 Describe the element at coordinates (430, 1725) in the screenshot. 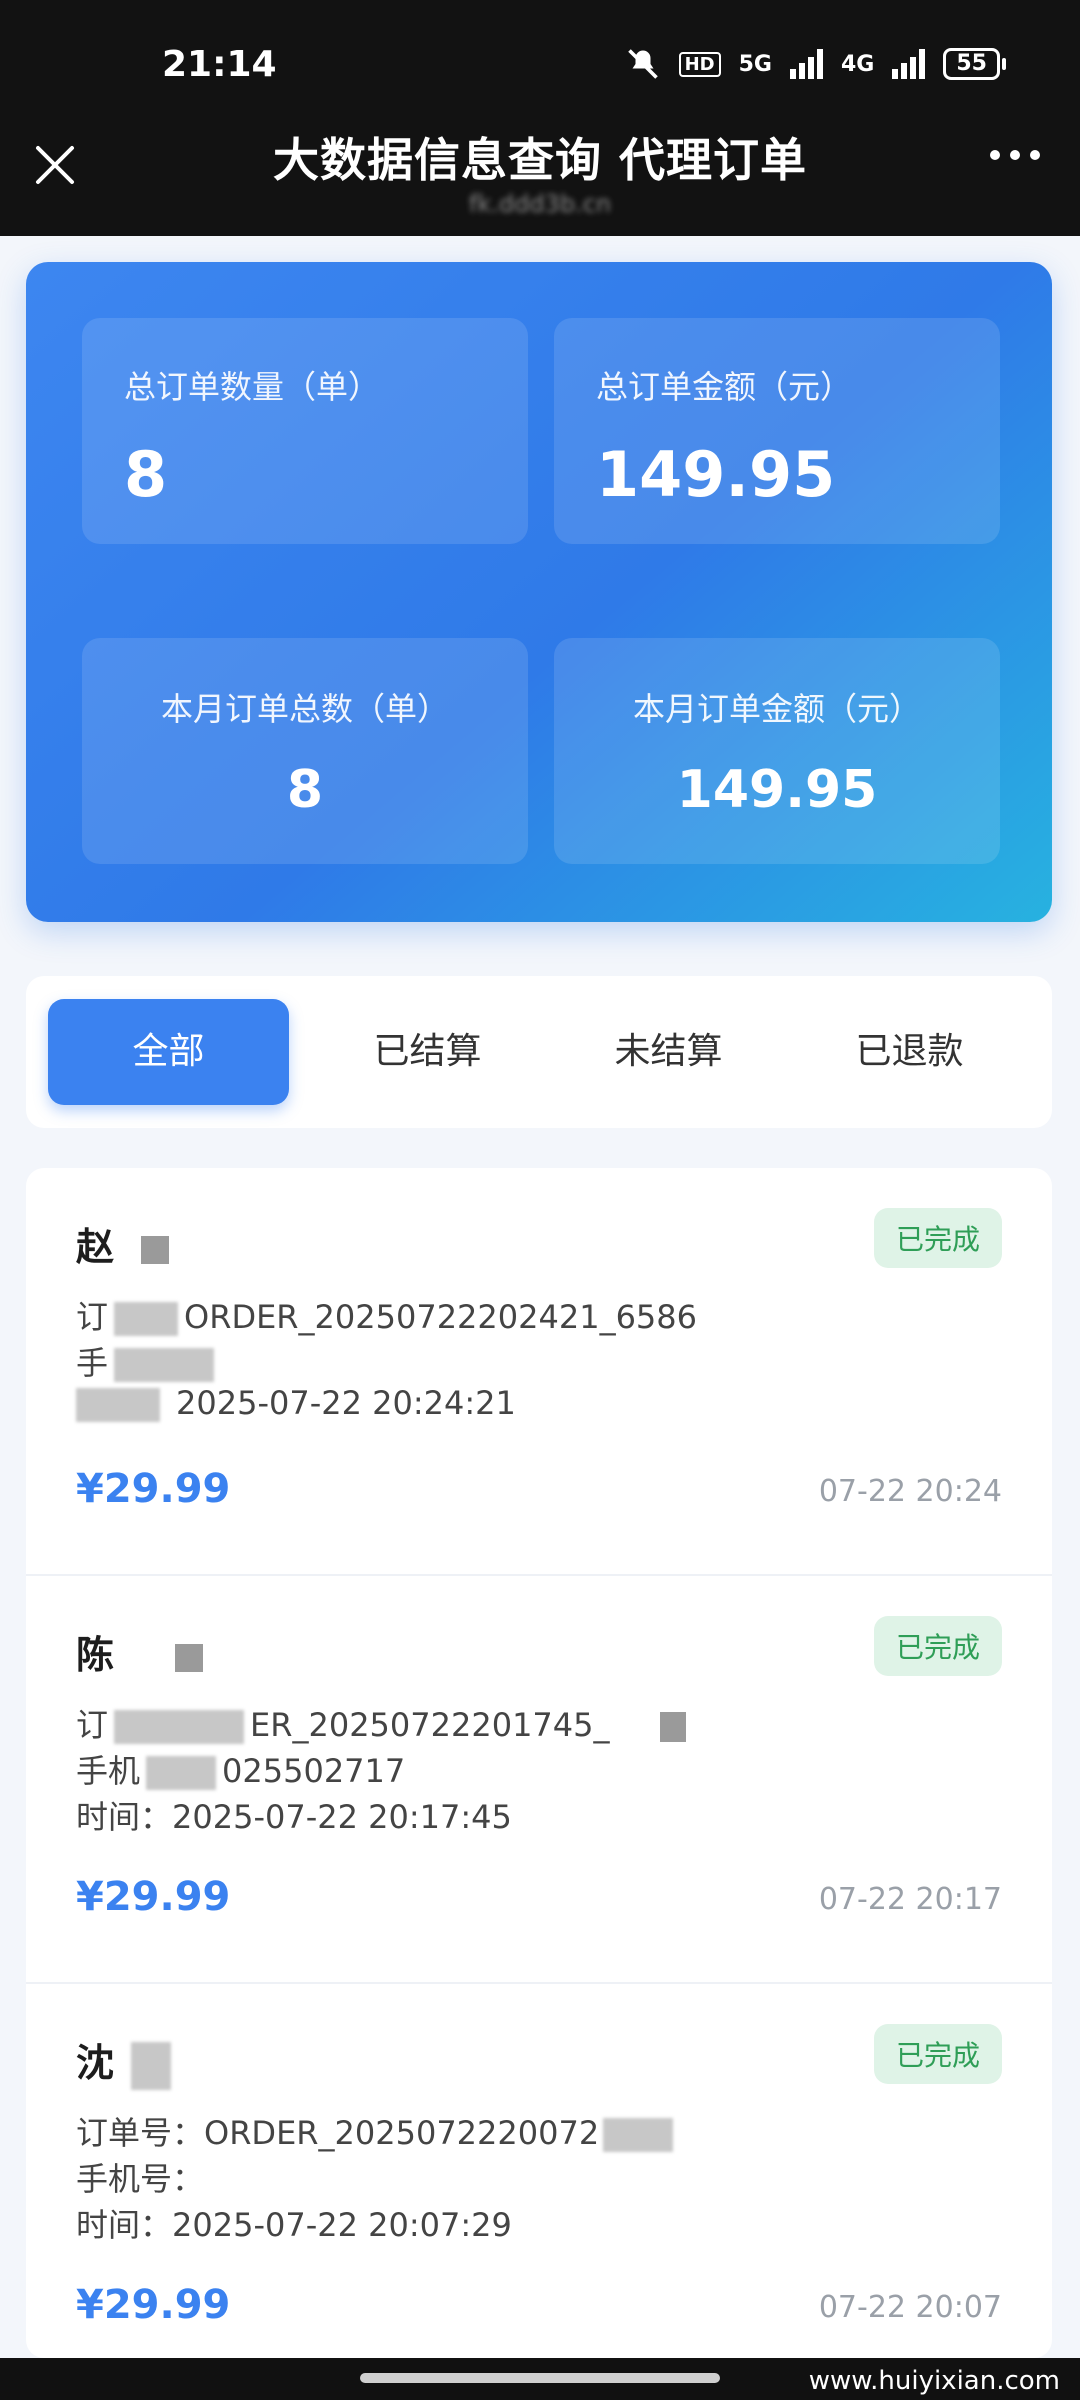

I see `order-number: ER_20250722201745_` at that location.